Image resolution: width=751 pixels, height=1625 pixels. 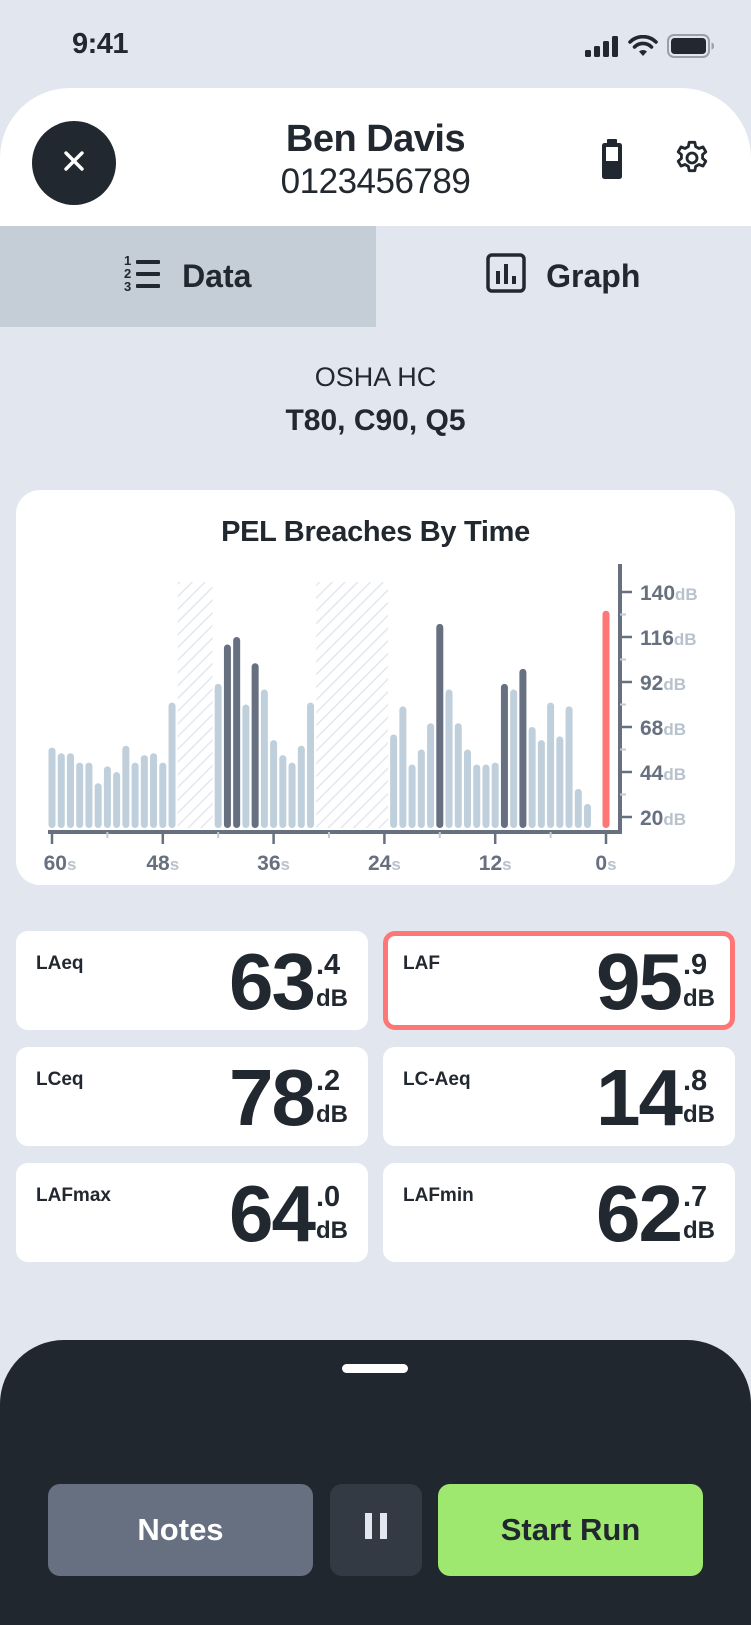 I want to click on x-tick-label: 0s, so click(x=605, y=863).